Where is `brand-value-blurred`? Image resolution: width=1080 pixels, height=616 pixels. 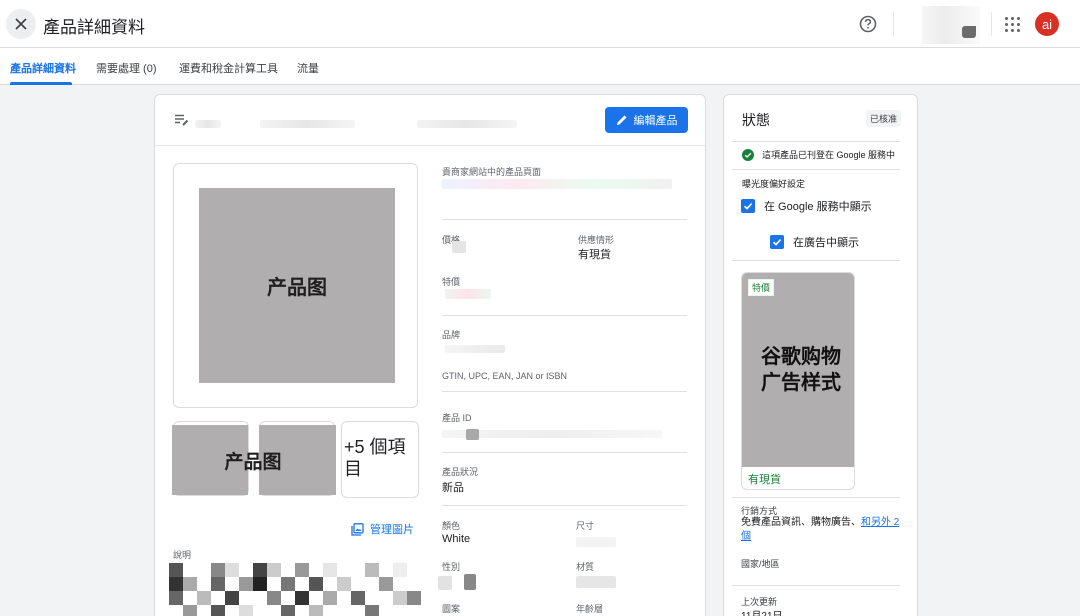
brand-value-blurred is located at coordinates (475, 349).